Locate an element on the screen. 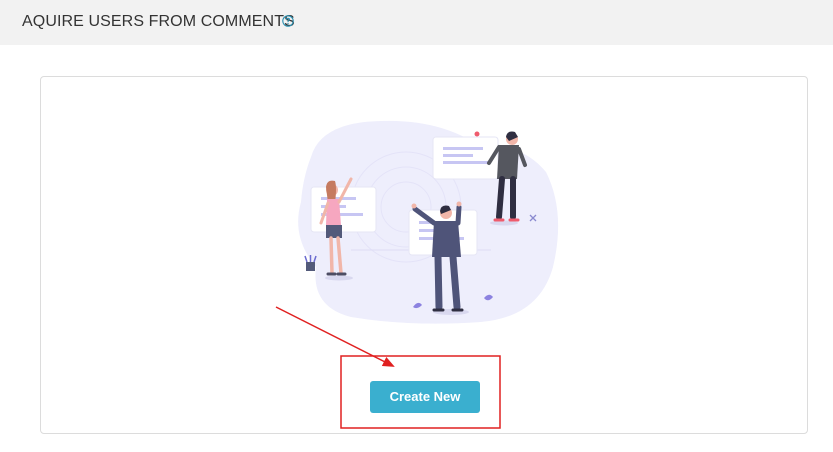 The width and height of the screenshot is (833, 452). create-new-button: Create New is located at coordinates (425, 397).